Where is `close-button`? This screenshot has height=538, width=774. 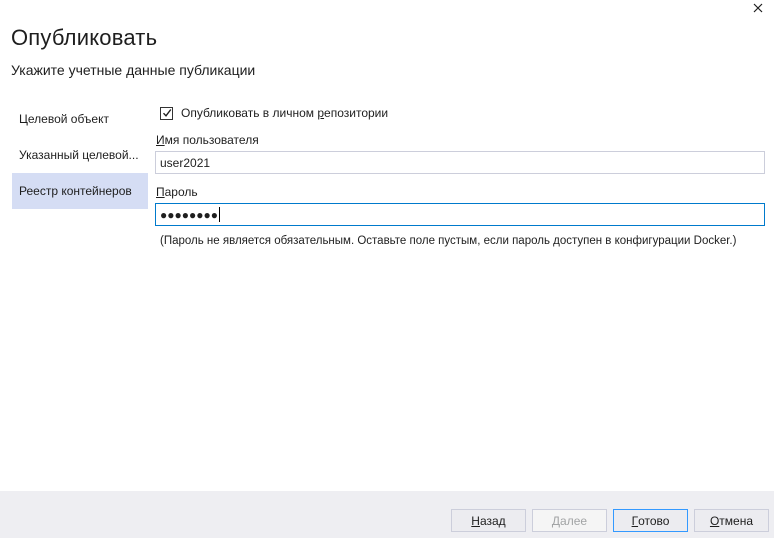 close-button is located at coordinates (758, 8).